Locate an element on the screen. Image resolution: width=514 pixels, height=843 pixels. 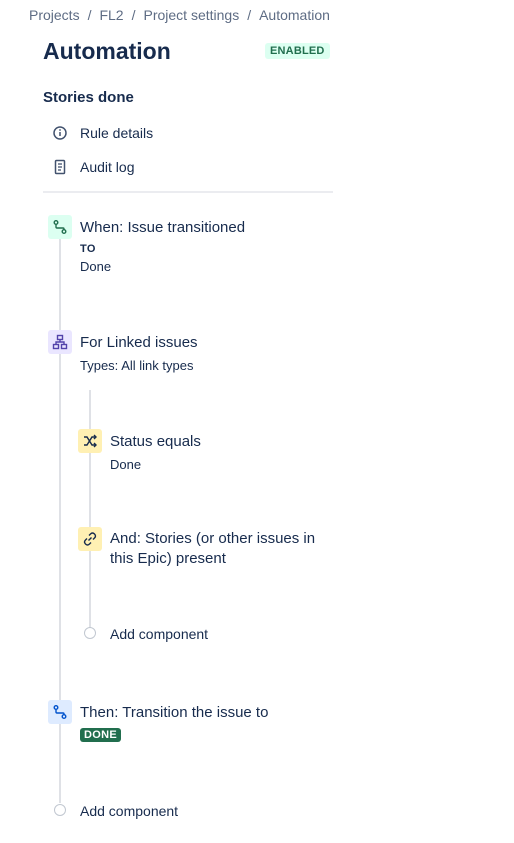
condition-status-icon is located at coordinates (90, 441).